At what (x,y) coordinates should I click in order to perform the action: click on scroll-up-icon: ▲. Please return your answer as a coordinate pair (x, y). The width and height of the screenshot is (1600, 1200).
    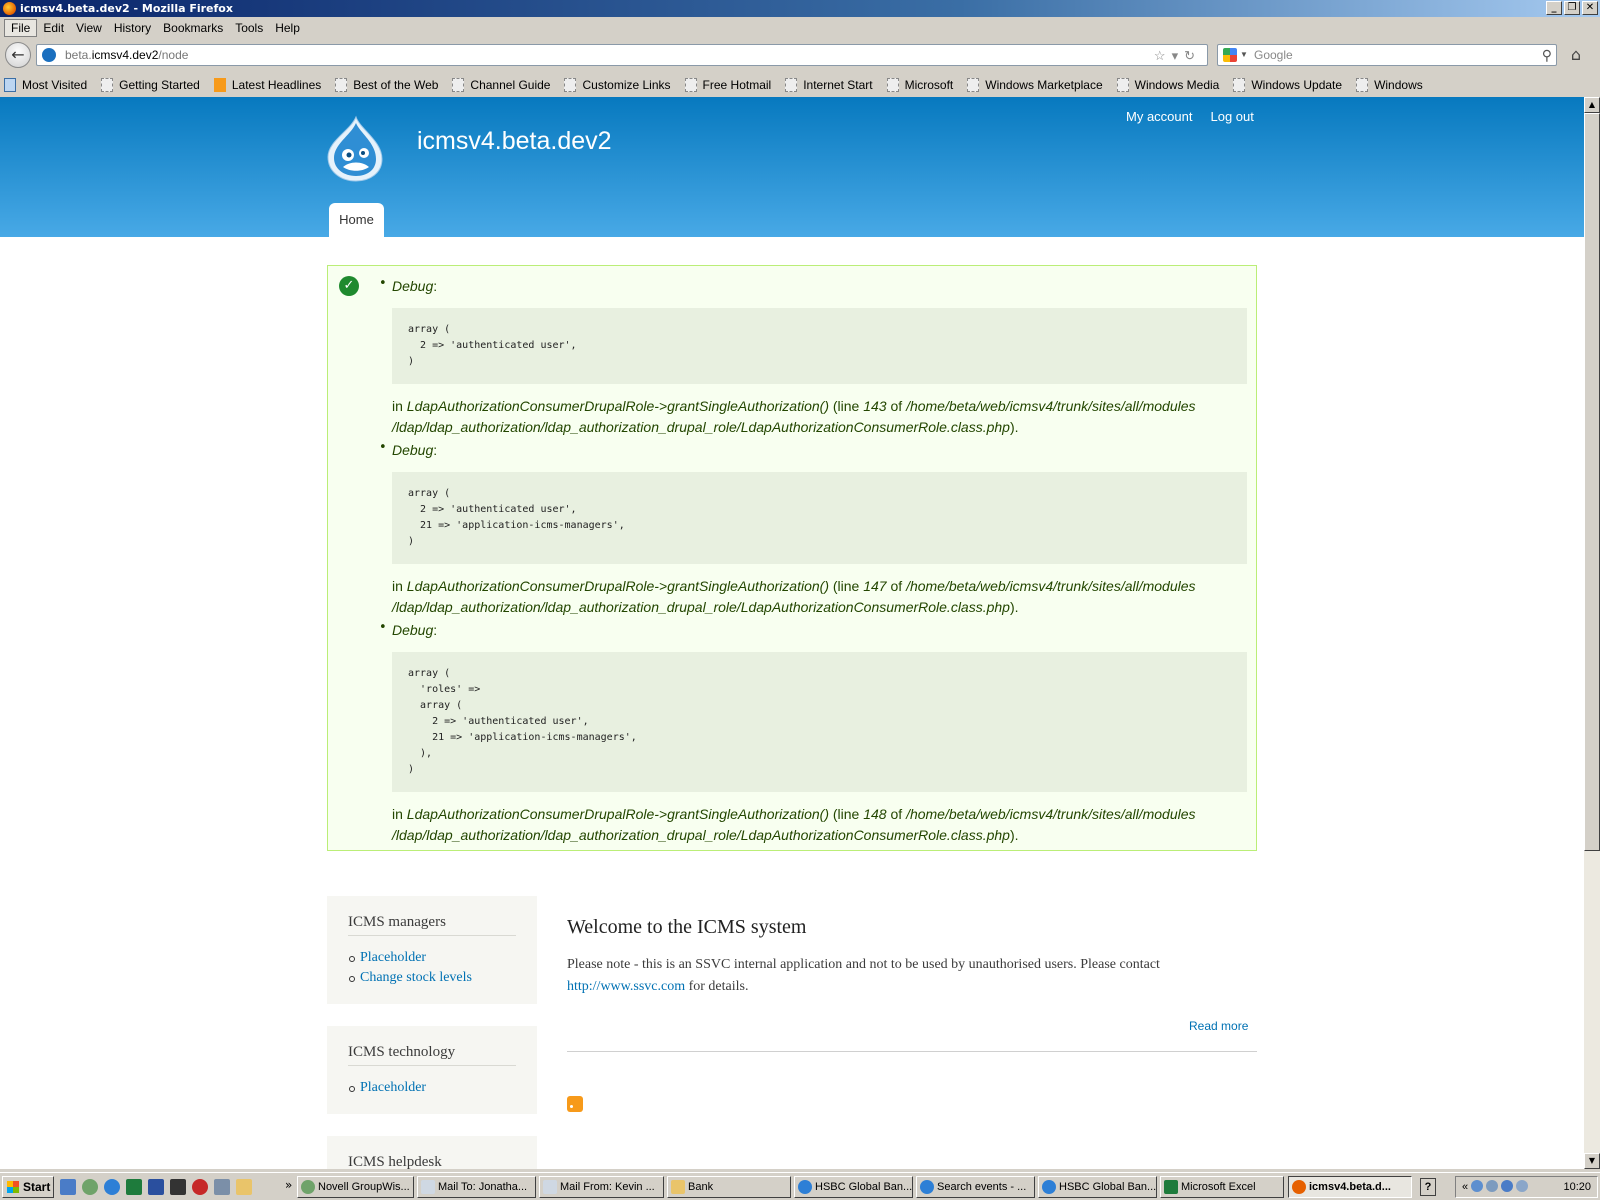
    Looking at the image, I should click on (1592, 105).